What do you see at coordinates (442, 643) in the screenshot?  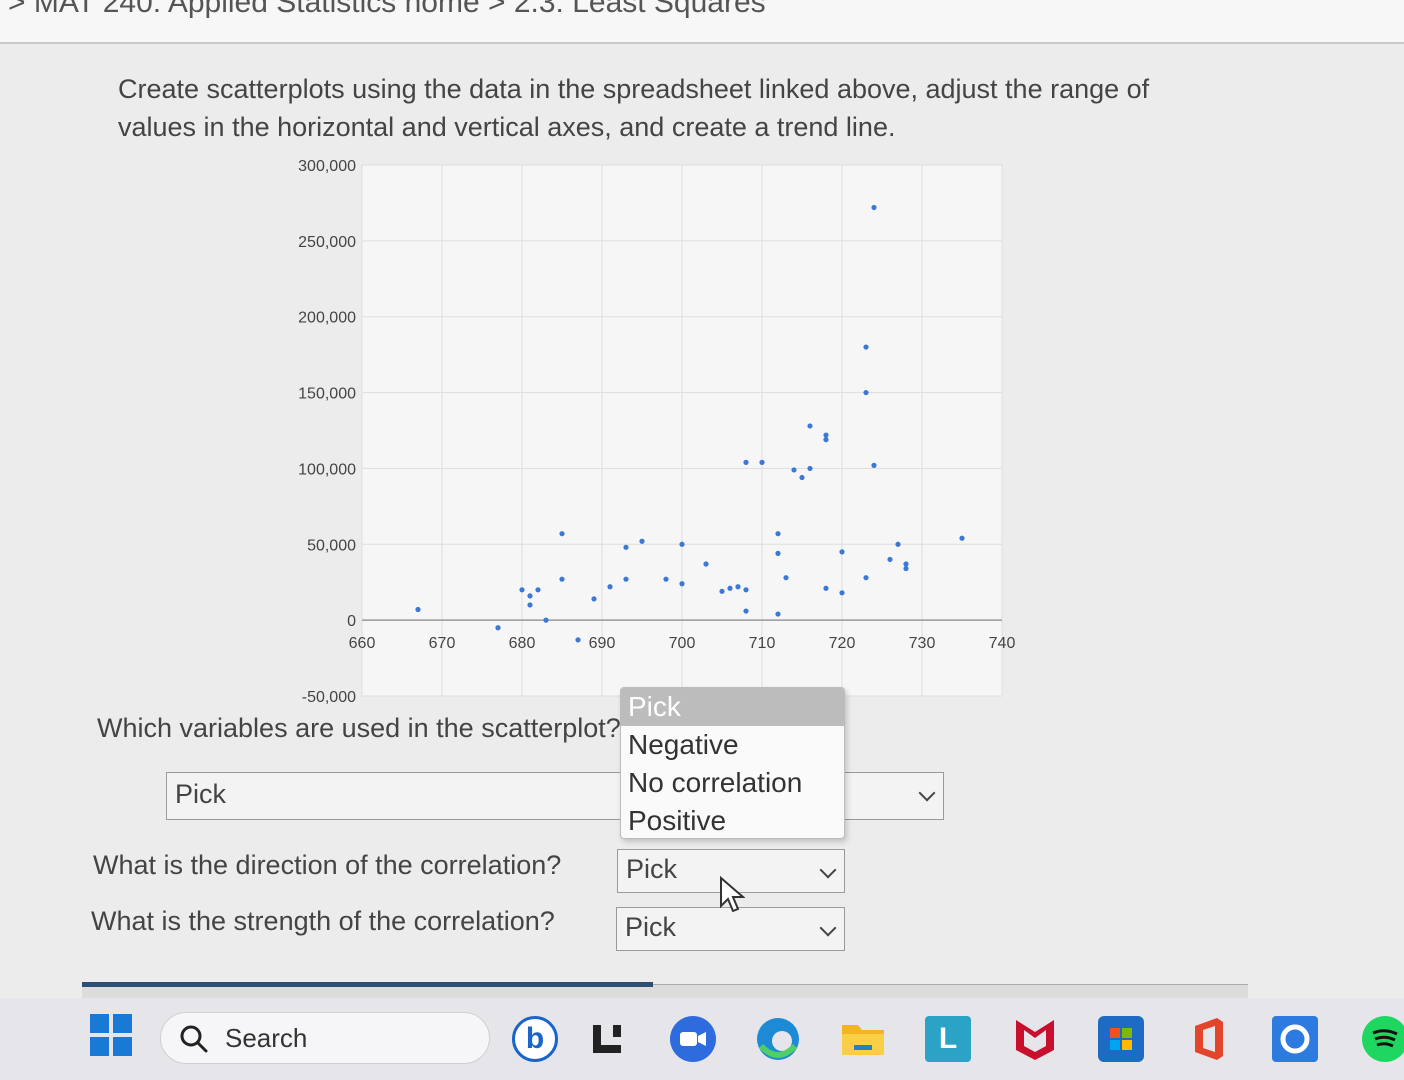 I see `x-tick-label: 670` at bounding box center [442, 643].